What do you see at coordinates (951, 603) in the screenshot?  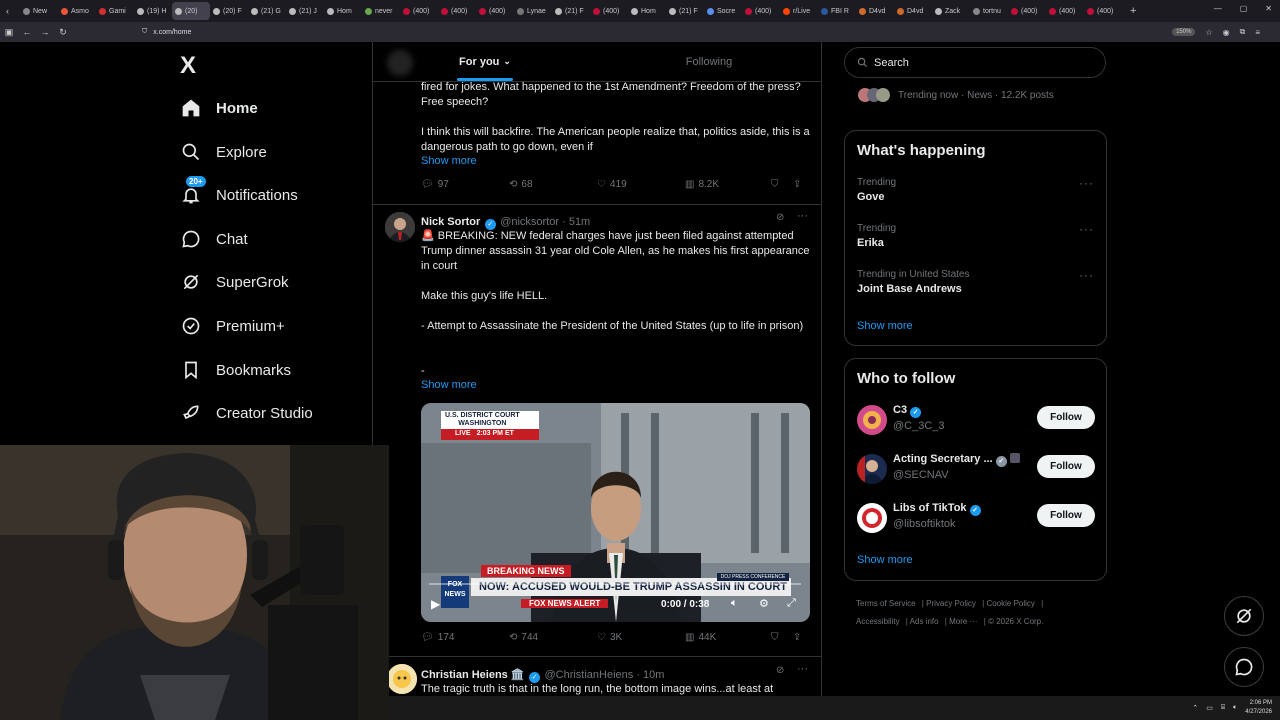 I see `footer-link: Privacy Policy` at bounding box center [951, 603].